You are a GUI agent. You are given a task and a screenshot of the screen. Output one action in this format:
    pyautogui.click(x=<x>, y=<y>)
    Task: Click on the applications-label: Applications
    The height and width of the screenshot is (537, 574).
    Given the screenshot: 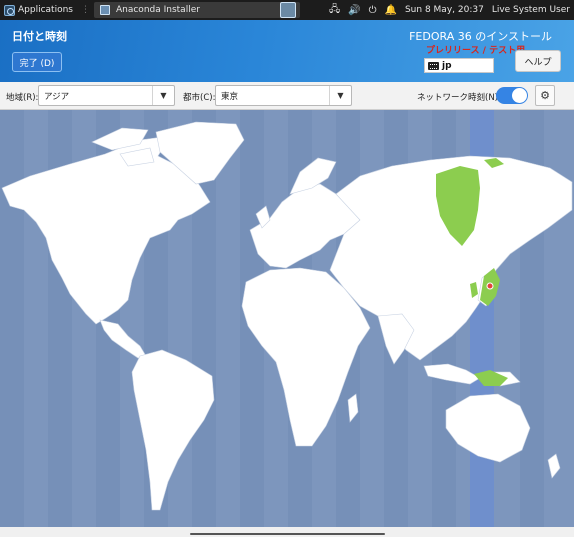 What is the action you would take?
    pyautogui.click(x=45, y=10)
    